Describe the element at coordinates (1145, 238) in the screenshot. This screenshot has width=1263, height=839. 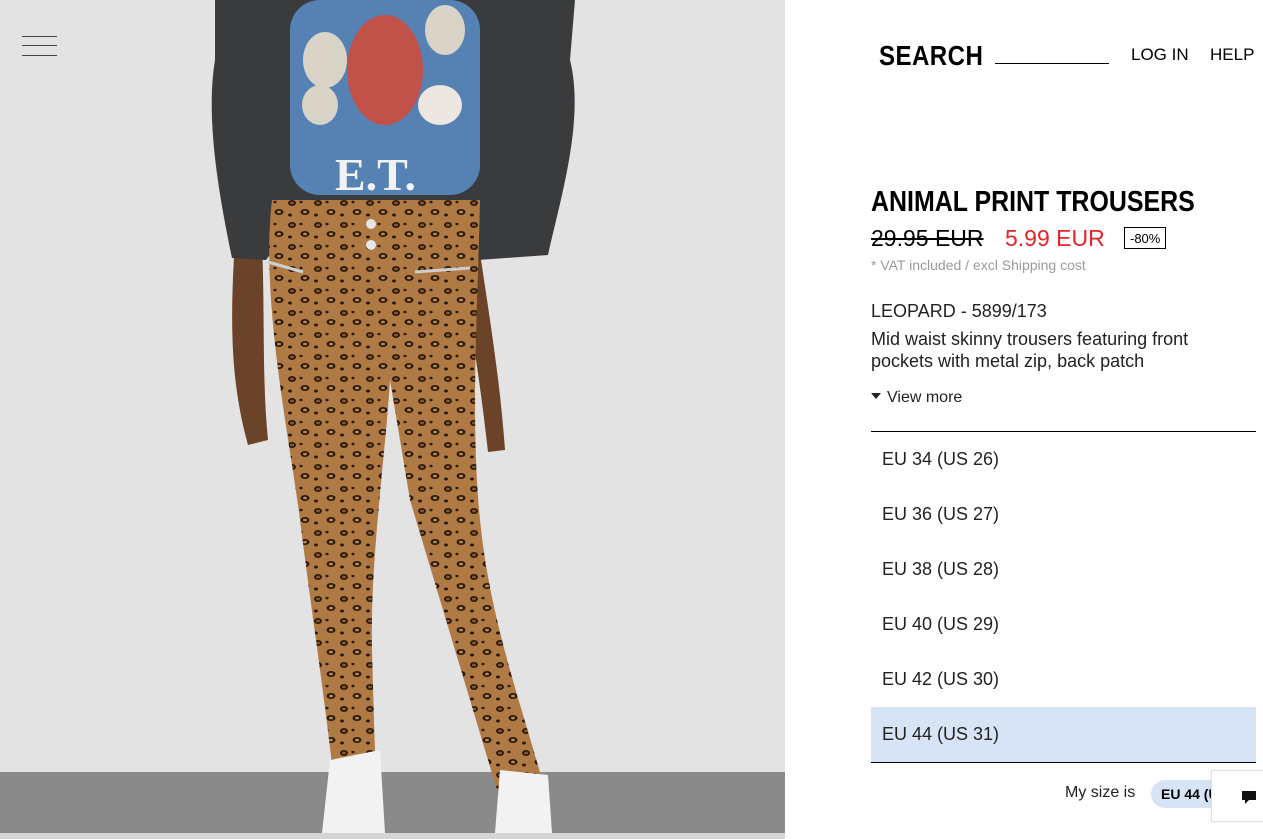
I see `discount-badge: -80%` at that location.